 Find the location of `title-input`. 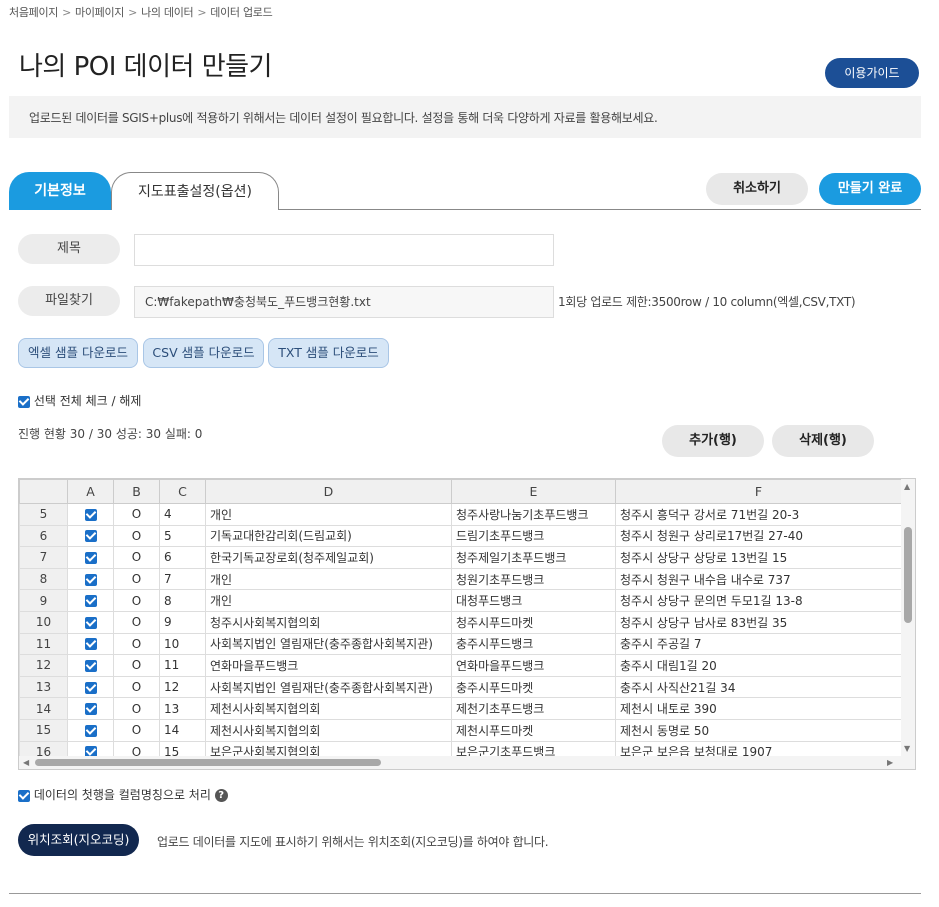

title-input is located at coordinates (344, 250).